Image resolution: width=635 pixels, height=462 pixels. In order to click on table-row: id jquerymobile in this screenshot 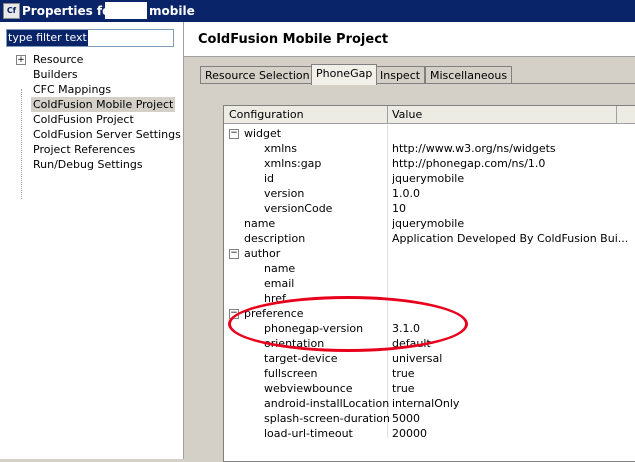, I will do `click(429, 178)`.